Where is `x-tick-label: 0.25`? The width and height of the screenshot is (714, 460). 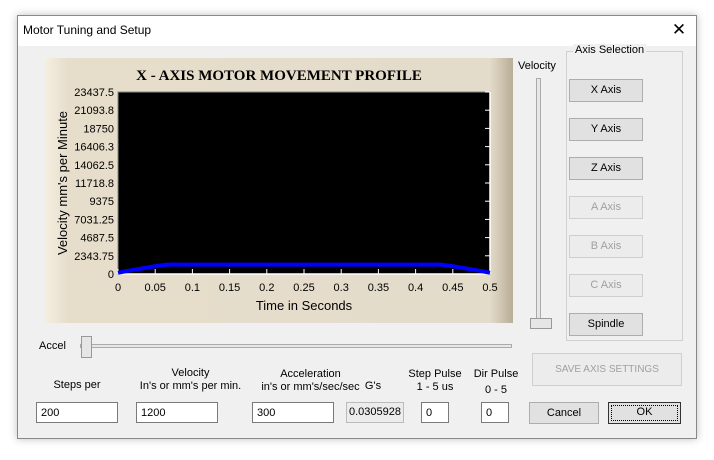
x-tick-label: 0.25 is located at coordinates (303, 288).